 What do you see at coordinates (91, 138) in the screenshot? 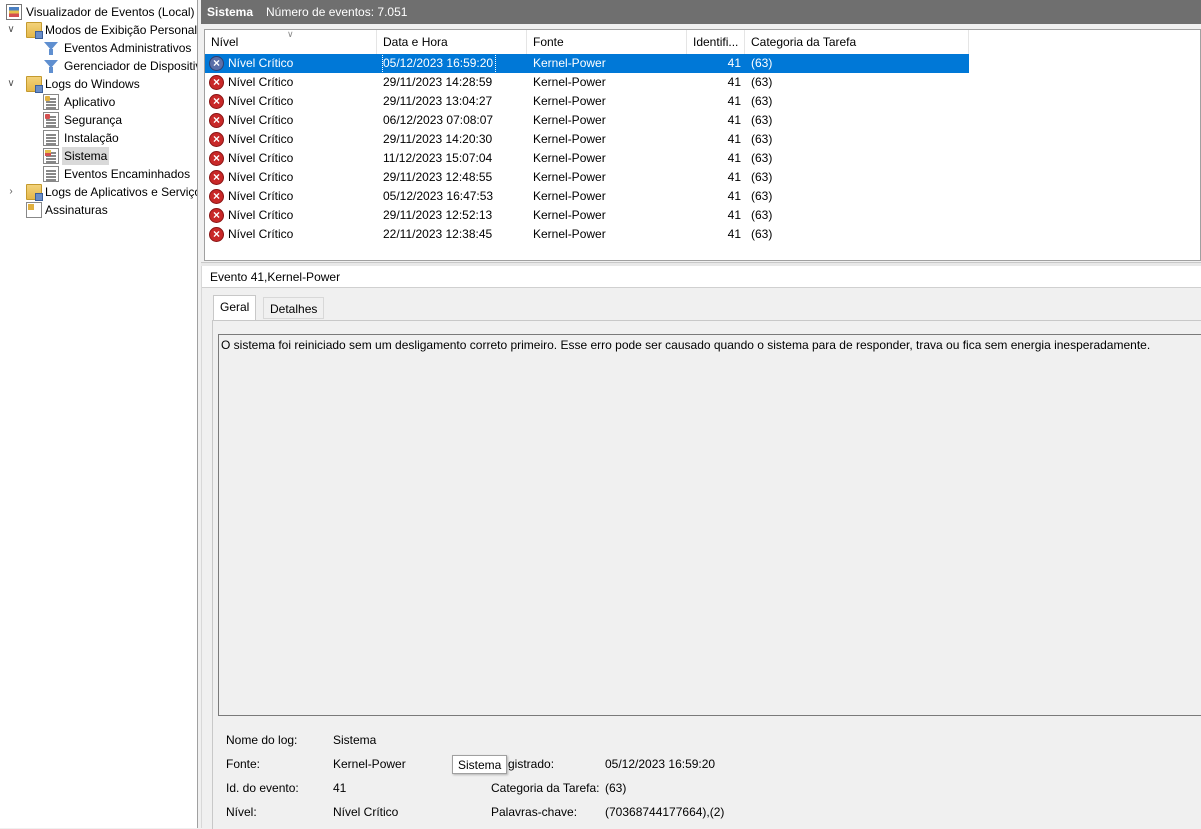
I see `tree-item-label: Instalação` at bounding box center [91, 138].